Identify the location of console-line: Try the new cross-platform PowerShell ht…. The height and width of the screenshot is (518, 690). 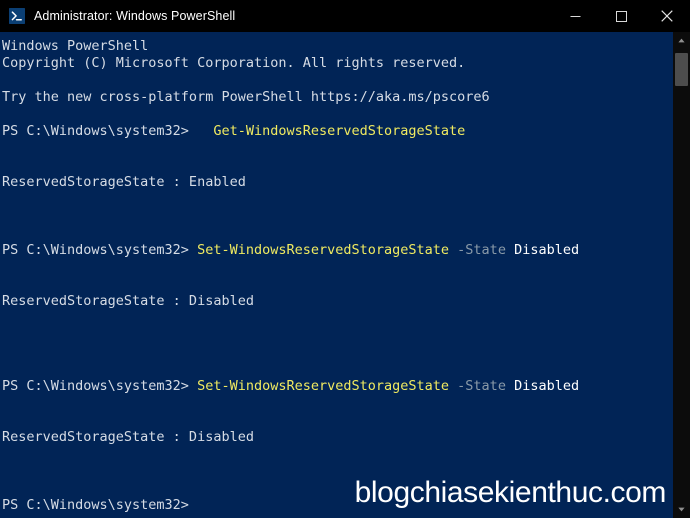
(337, 97).